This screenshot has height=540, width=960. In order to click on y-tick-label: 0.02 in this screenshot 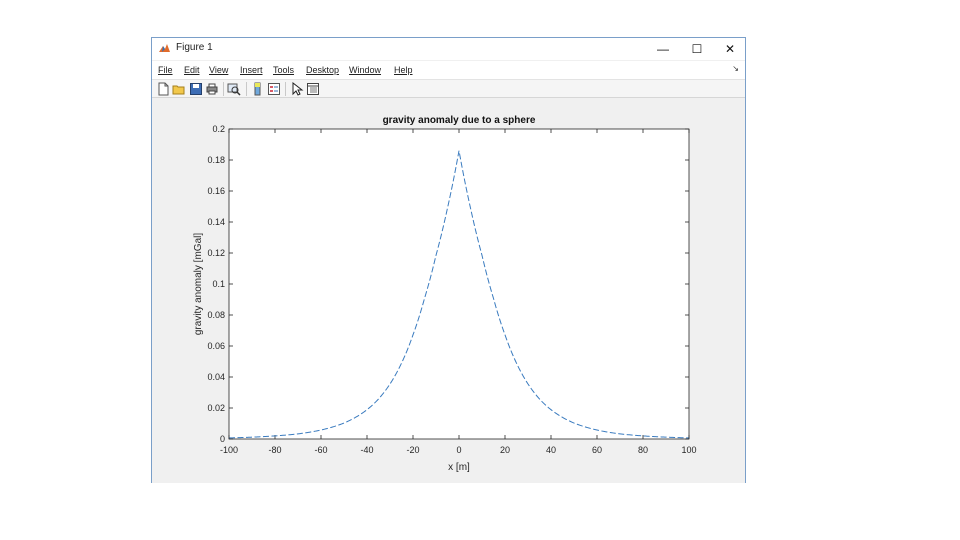, I will do `click(216, 408)`.